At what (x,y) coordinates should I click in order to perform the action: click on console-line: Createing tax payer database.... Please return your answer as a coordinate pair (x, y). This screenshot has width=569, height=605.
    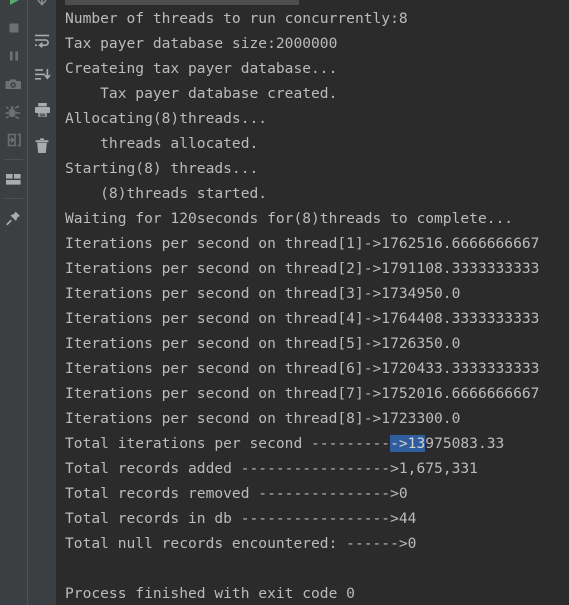
    Looking at the image, I should click on (201, 68).